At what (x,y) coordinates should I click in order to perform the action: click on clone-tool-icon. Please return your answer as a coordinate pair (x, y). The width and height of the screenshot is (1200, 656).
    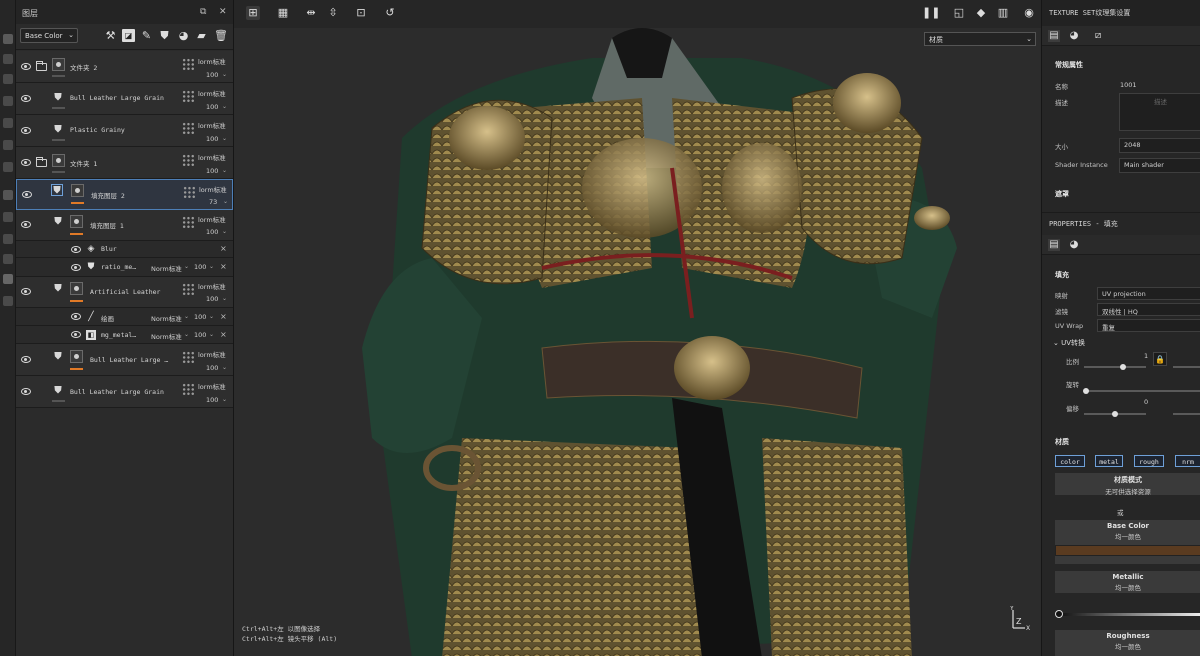
    Looking at the image, I should click on (8, 167).